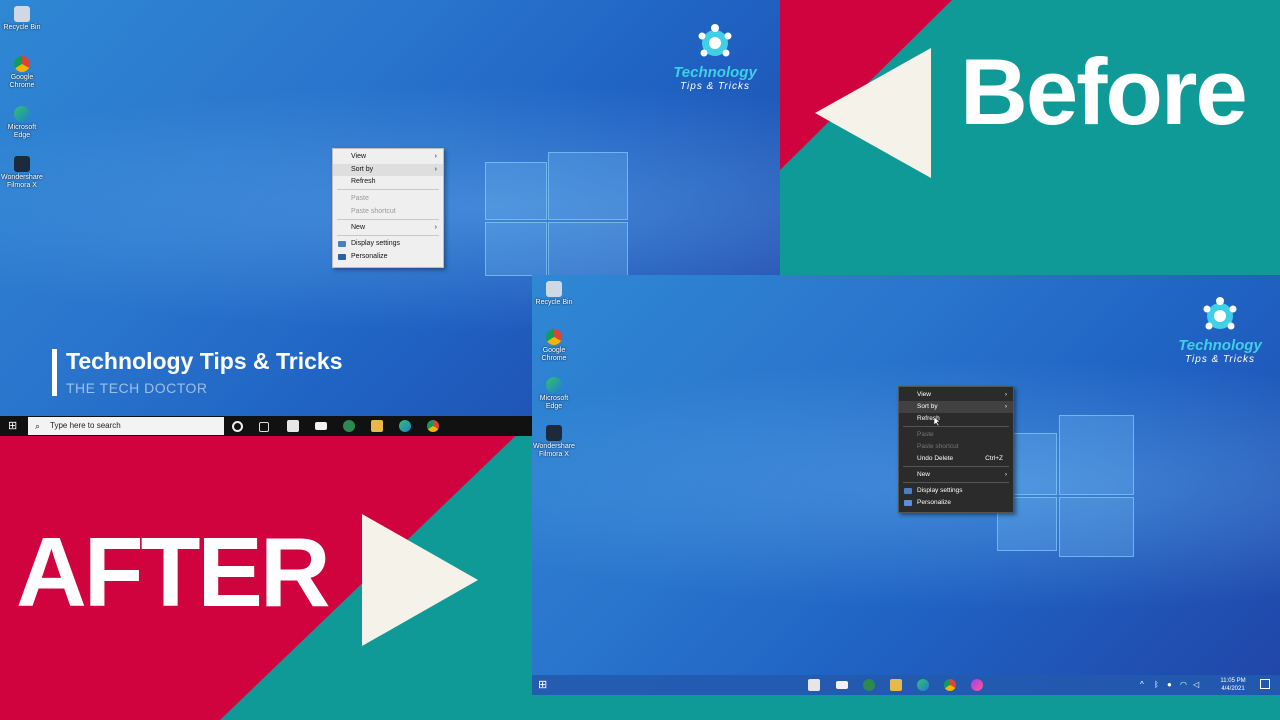 The height and width of the screenshot is (720, 1280). What do you see at coordinates (1196, 684) in the screenshot?
I see `volume-icon: ◁` at bounding box center [1196, 684].